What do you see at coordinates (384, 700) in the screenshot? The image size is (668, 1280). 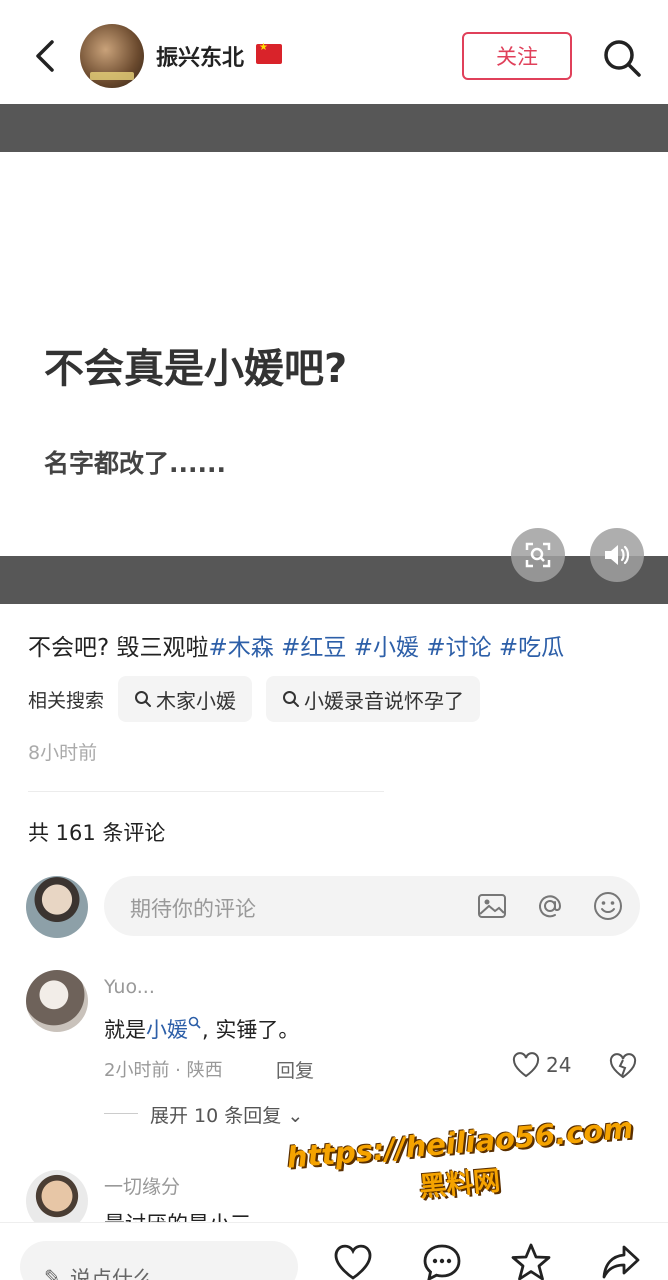 I see `chip-label: 小媛录音说怀孕了` at bounding box center [384, 700].